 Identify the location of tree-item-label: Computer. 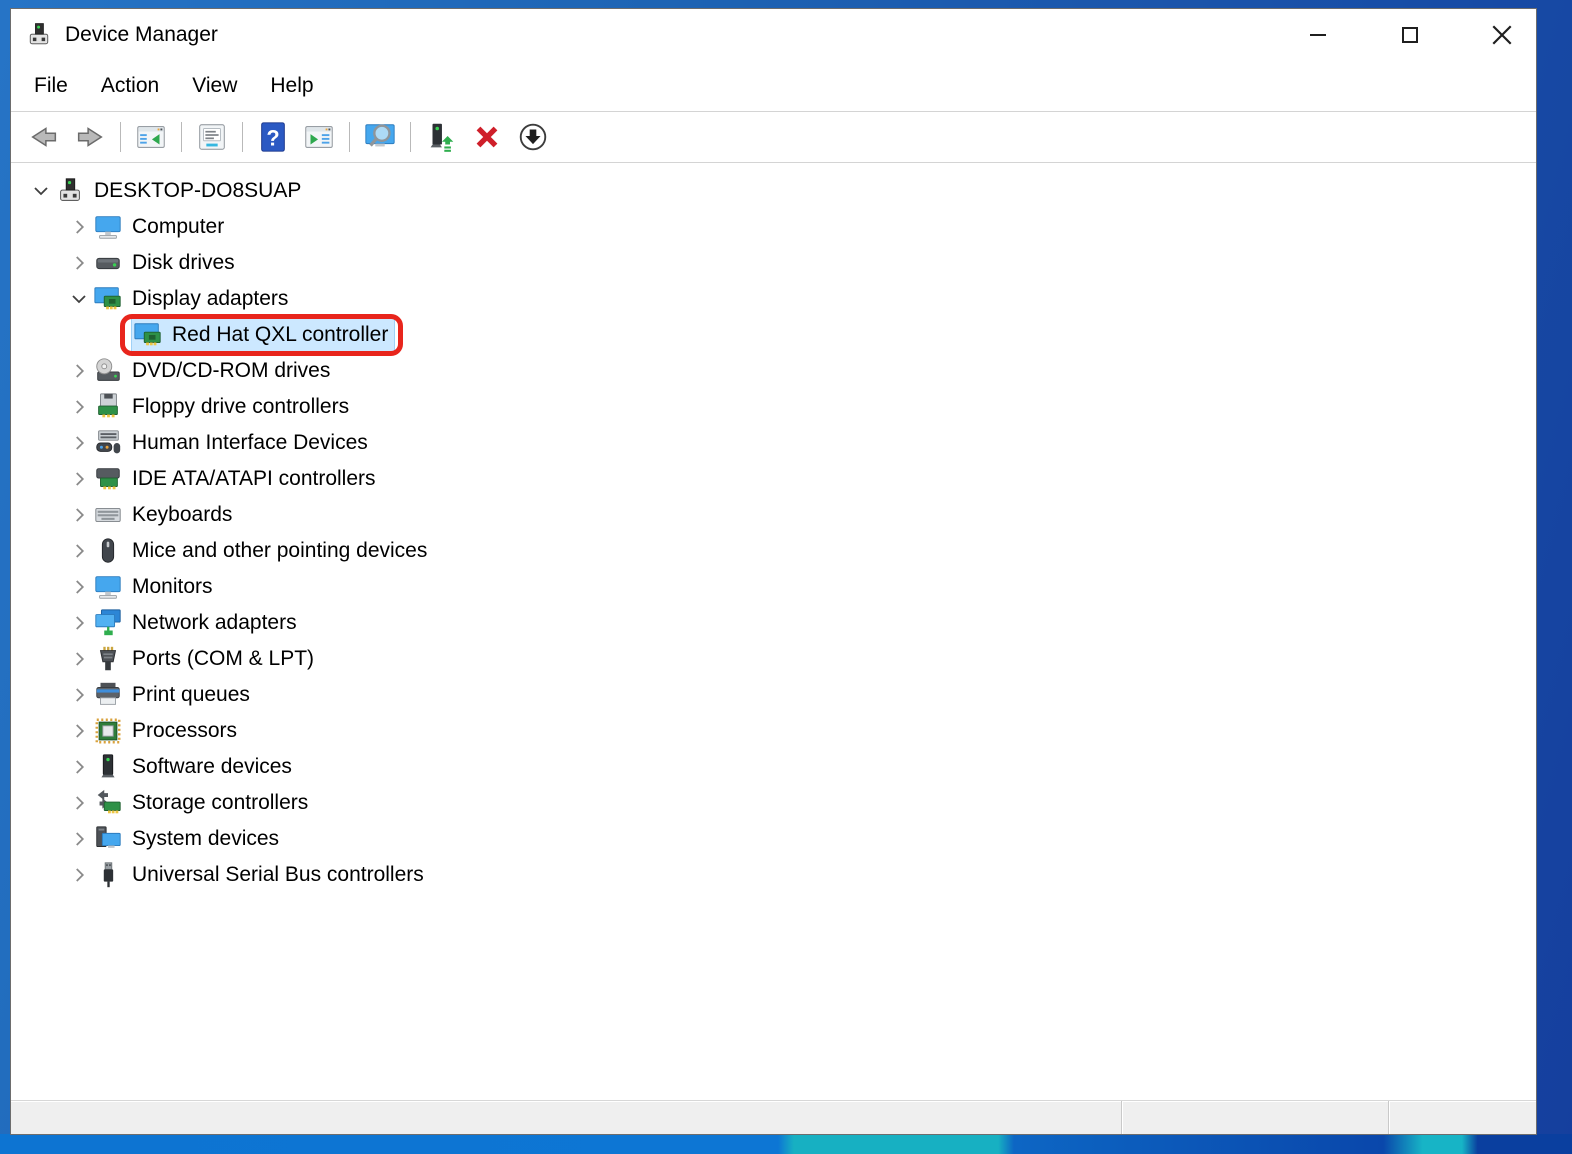
(178, 226).